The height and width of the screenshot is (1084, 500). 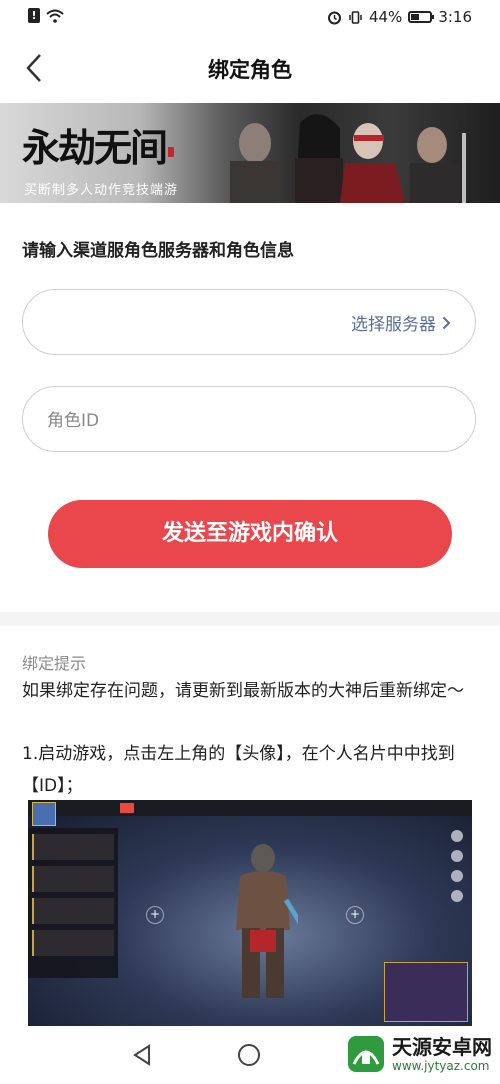 I want to click on page-title: 绑定角色, so click(x=250, y=70).